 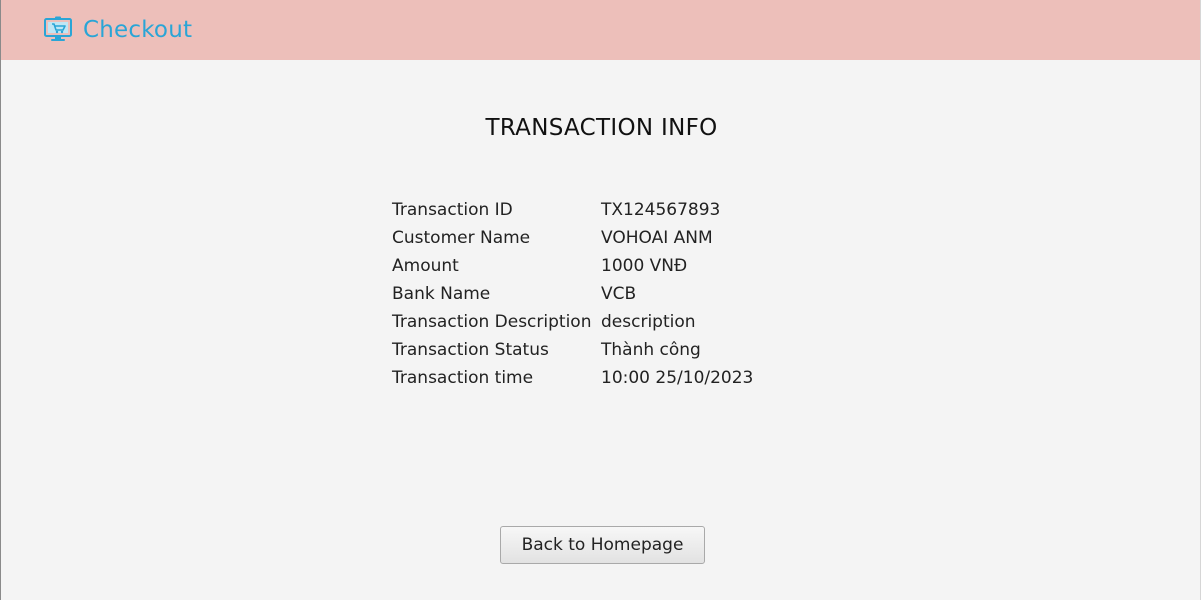 What do you see at coordinates (648, 322) in the screenshot?
I see `info-value: description` at bounding box center [648, 322].